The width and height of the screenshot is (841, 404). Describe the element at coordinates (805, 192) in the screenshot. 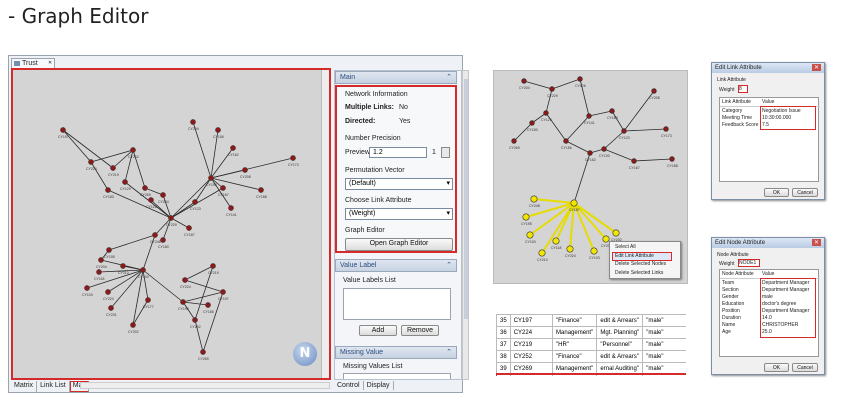

I see `cancel-button: Cancel` at that location.